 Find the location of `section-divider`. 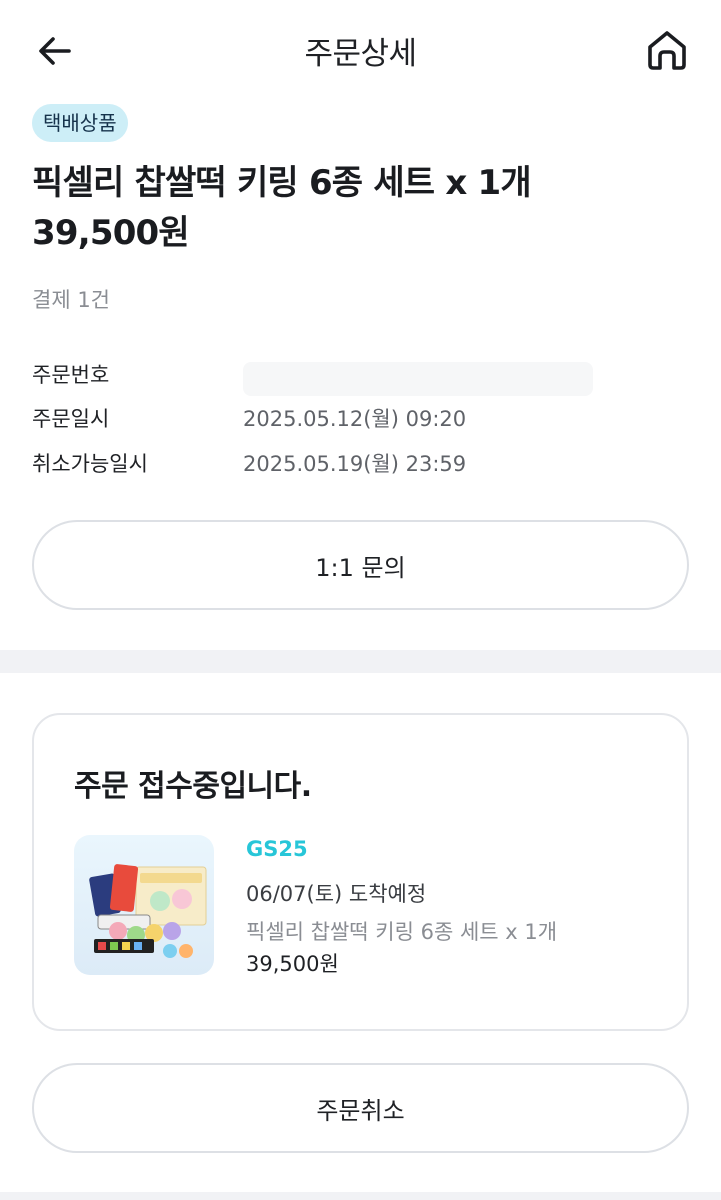

section-divider is located at coordinates (360, 661).